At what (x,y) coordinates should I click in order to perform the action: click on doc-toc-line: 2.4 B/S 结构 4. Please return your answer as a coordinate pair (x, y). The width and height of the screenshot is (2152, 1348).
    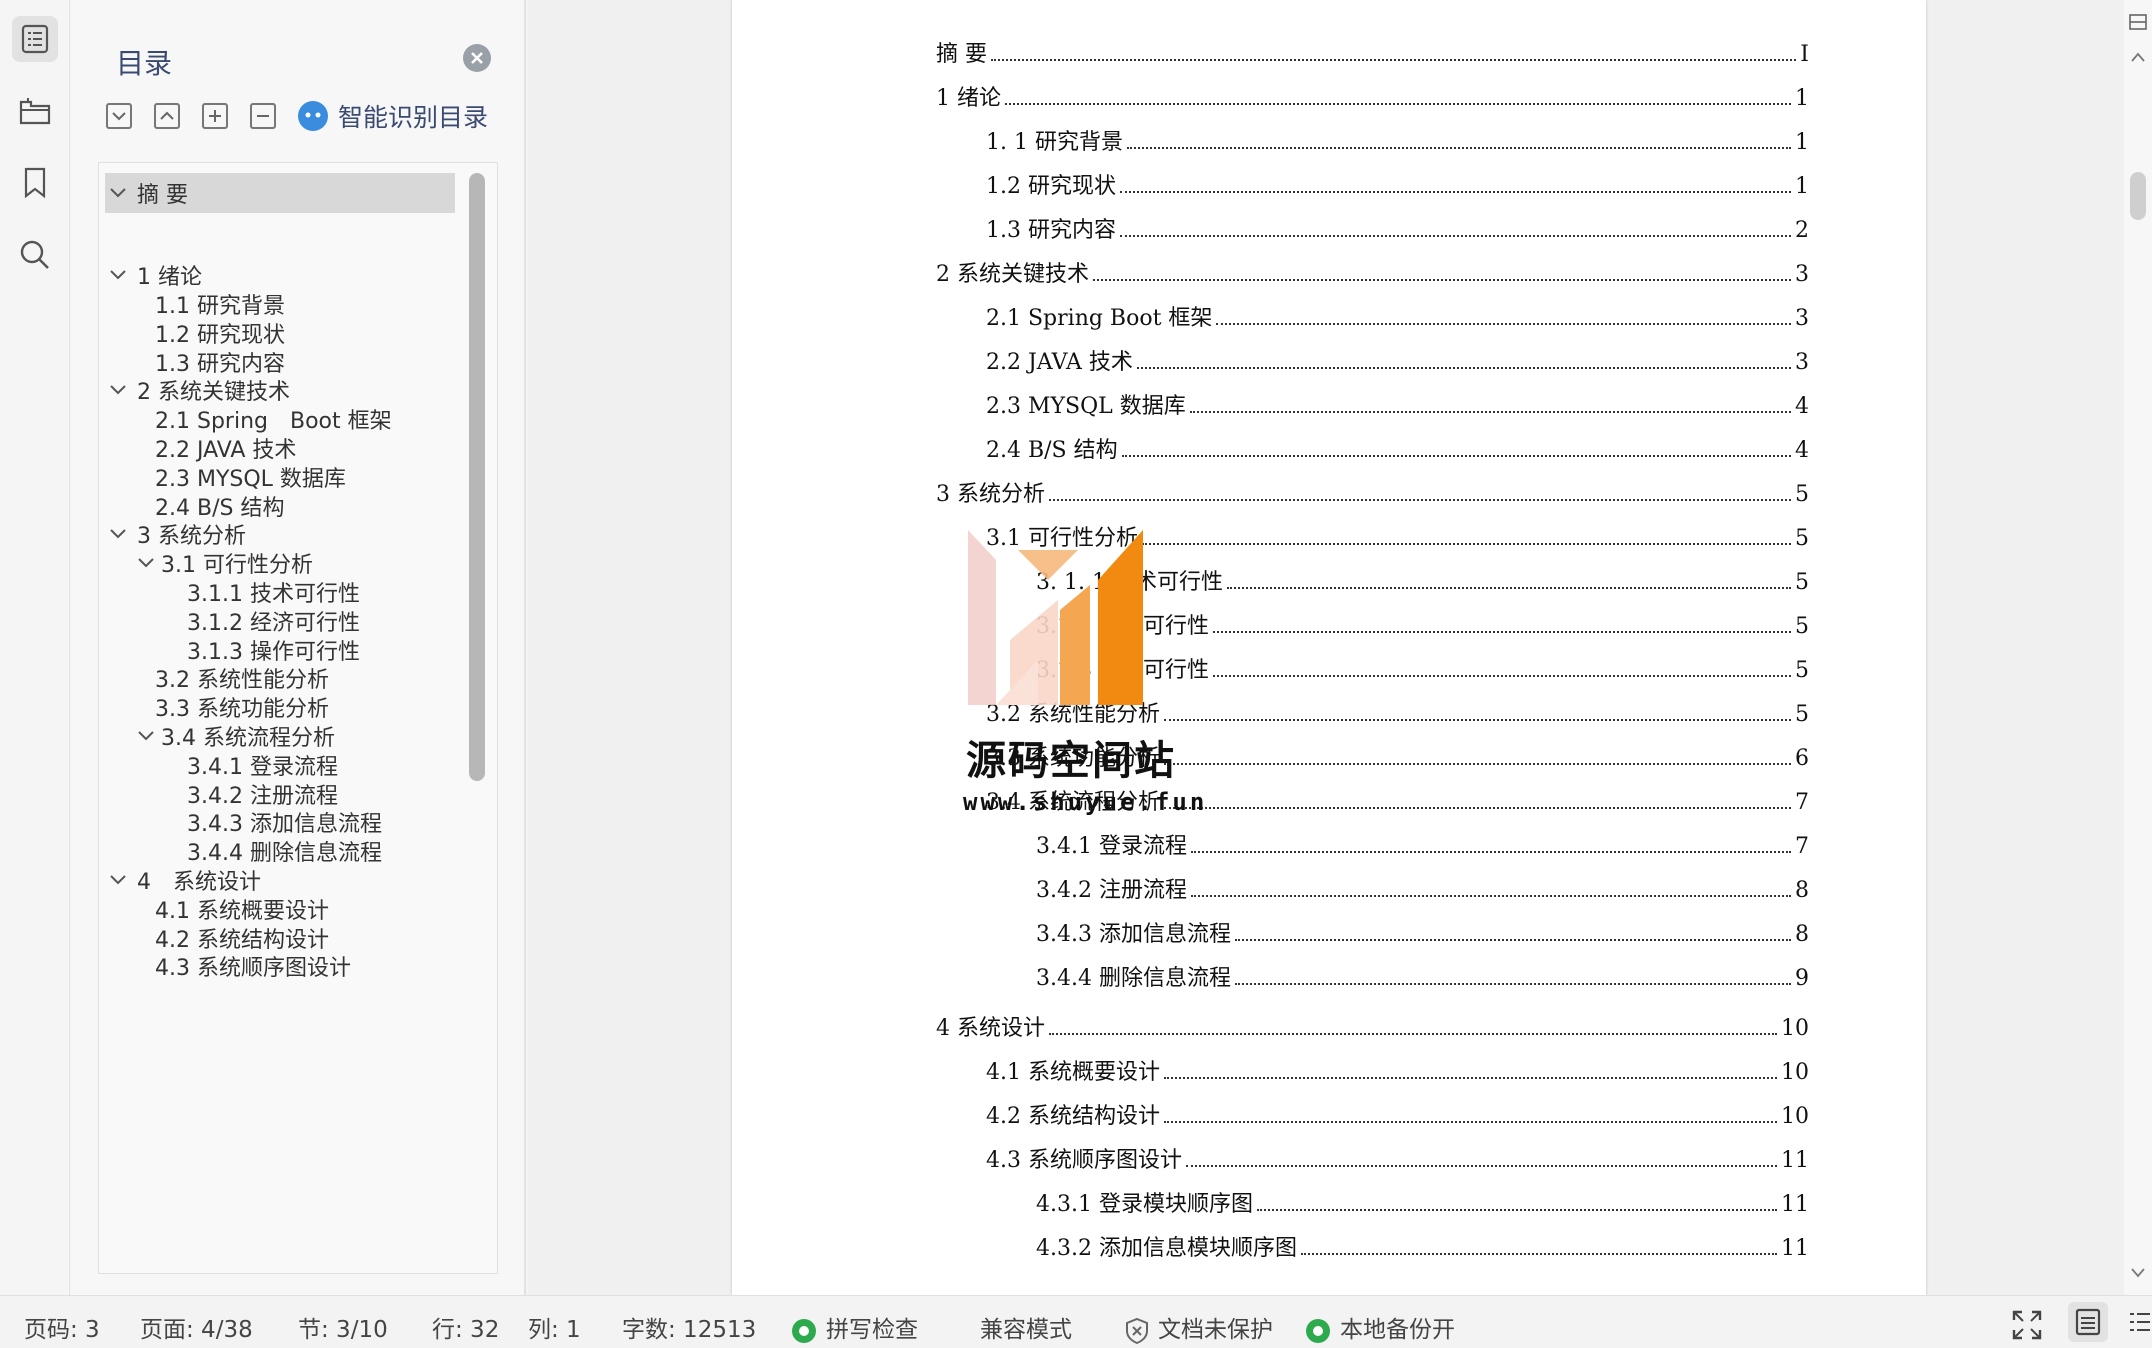
    Looking at the image, I should click on (1397, 452).